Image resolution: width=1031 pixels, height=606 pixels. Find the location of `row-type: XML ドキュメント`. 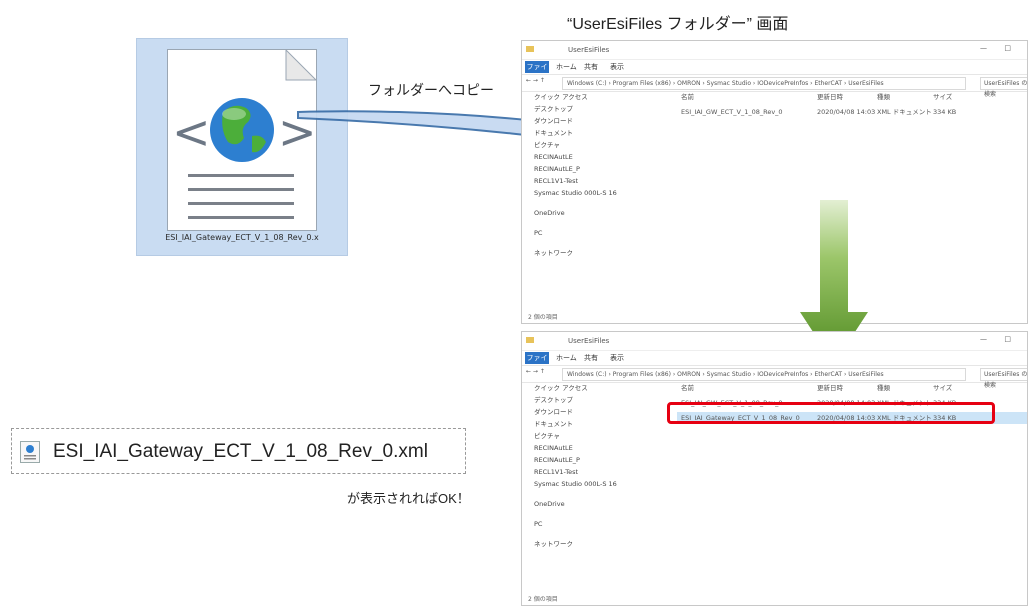

row-type: XML ドキュメント is located at coordinates (904, 112).